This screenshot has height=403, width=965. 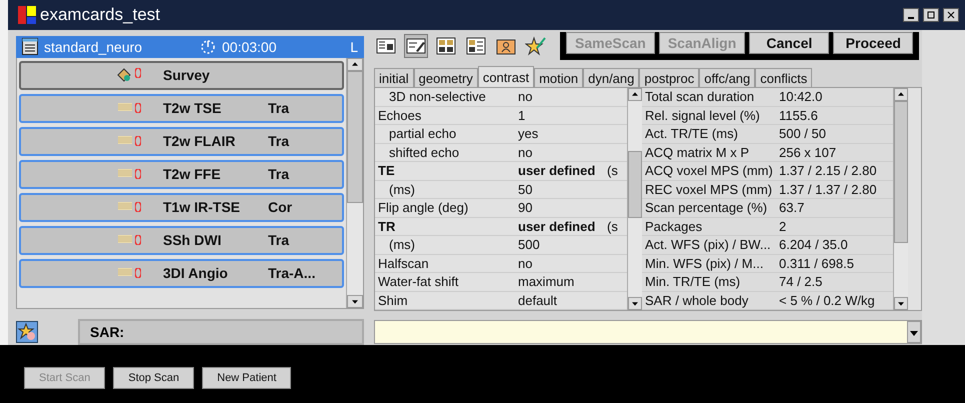 What do you see at coordinates (399, 115) in the screenshot?
I see `parameter-name: Echoes` at bounding box center [399, 115].